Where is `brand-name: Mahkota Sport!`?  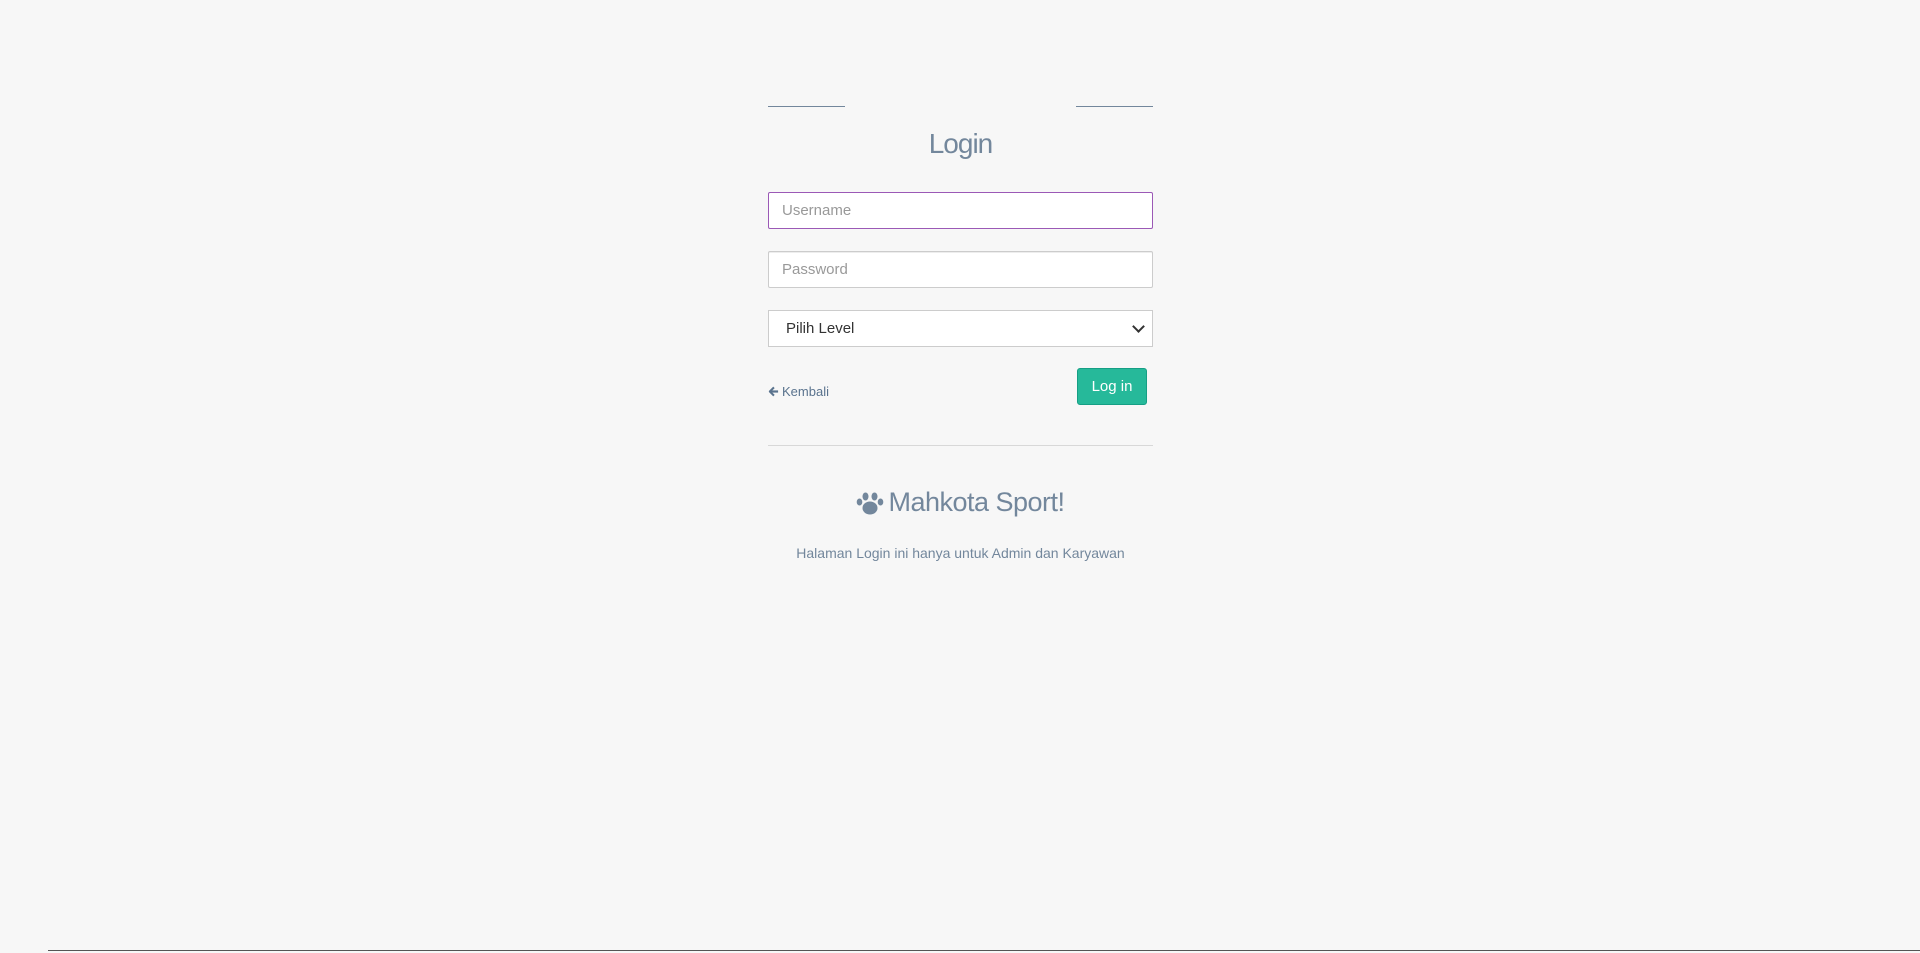
brand-name: Mahkota Sport! is located at coordinates (976, 502).